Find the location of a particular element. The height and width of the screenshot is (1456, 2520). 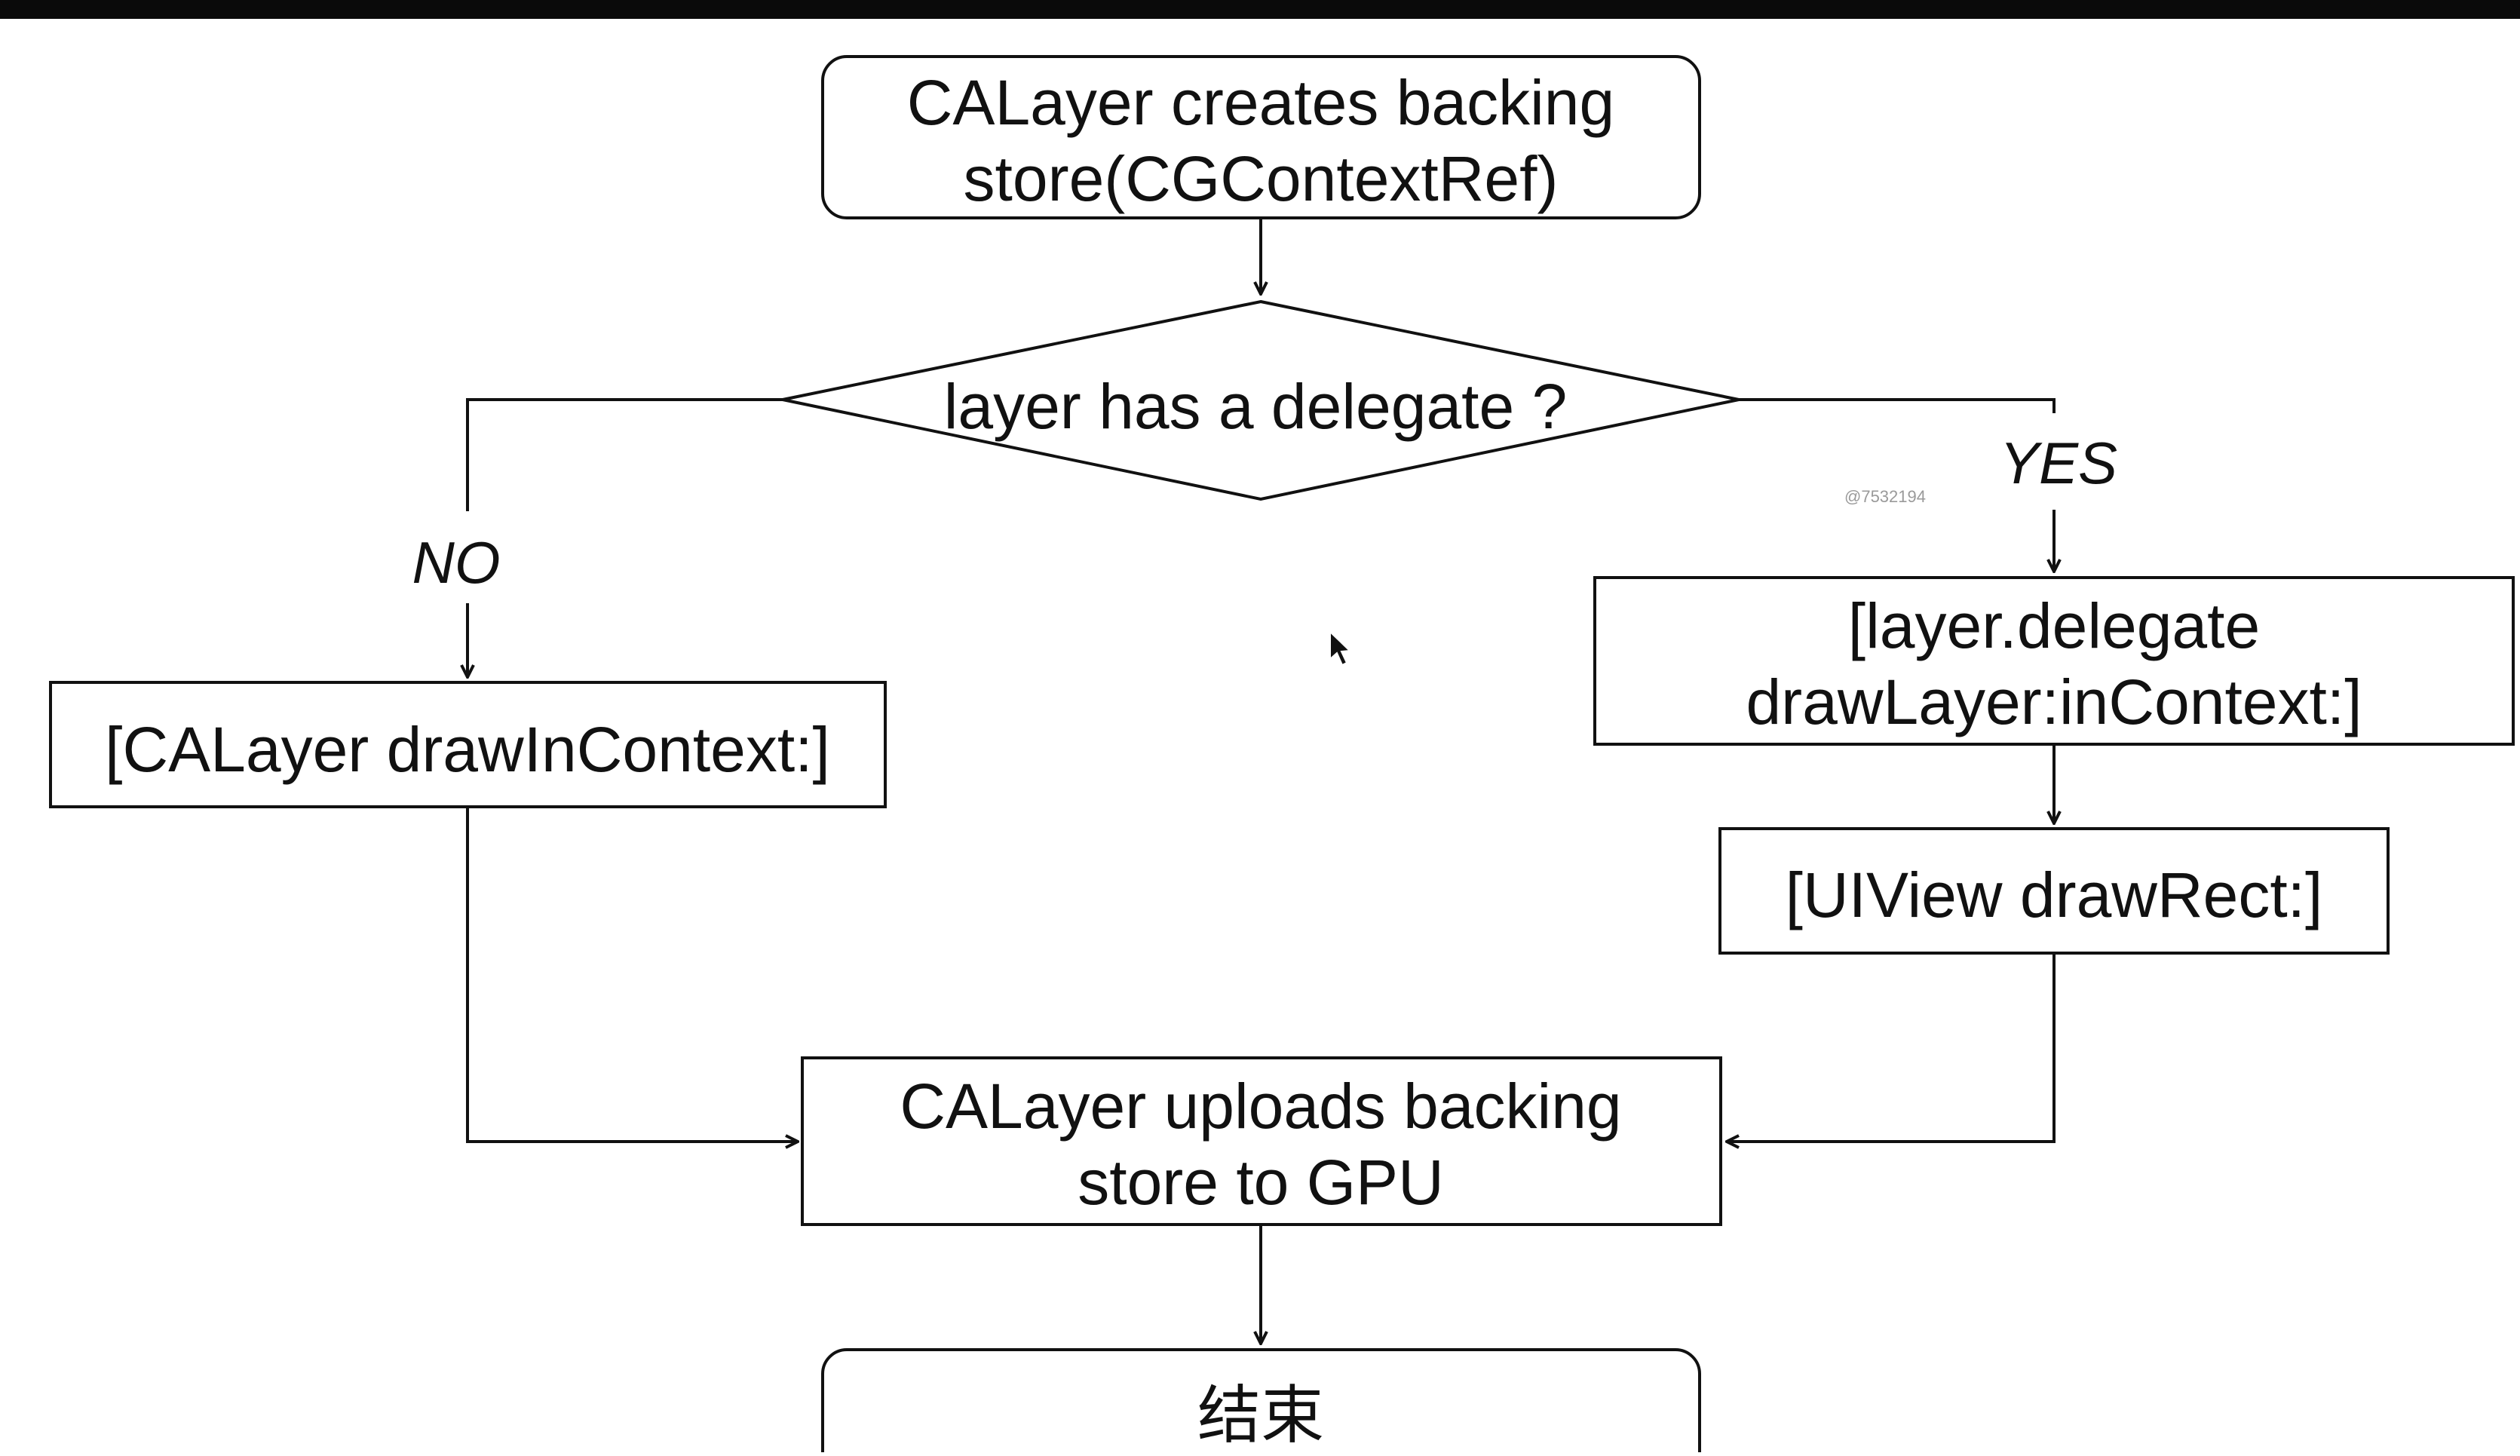

no-action-node: [CALayer drawInContext:] is located at coordinates (468, 744).